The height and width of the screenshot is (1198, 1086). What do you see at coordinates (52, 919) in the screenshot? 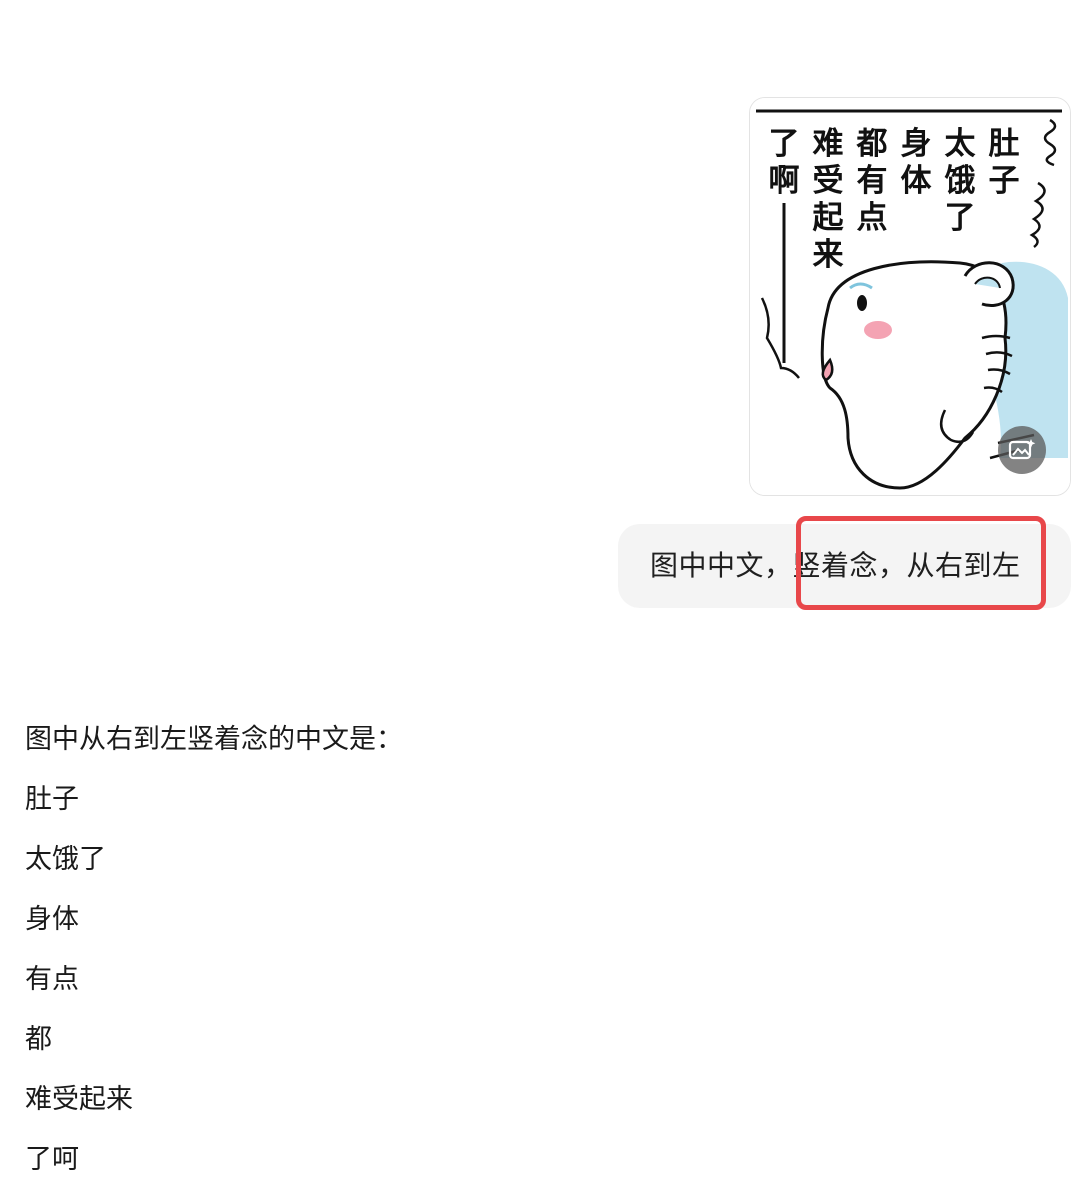
I see `reply-line: 身体` at bounding box center [52, 919].